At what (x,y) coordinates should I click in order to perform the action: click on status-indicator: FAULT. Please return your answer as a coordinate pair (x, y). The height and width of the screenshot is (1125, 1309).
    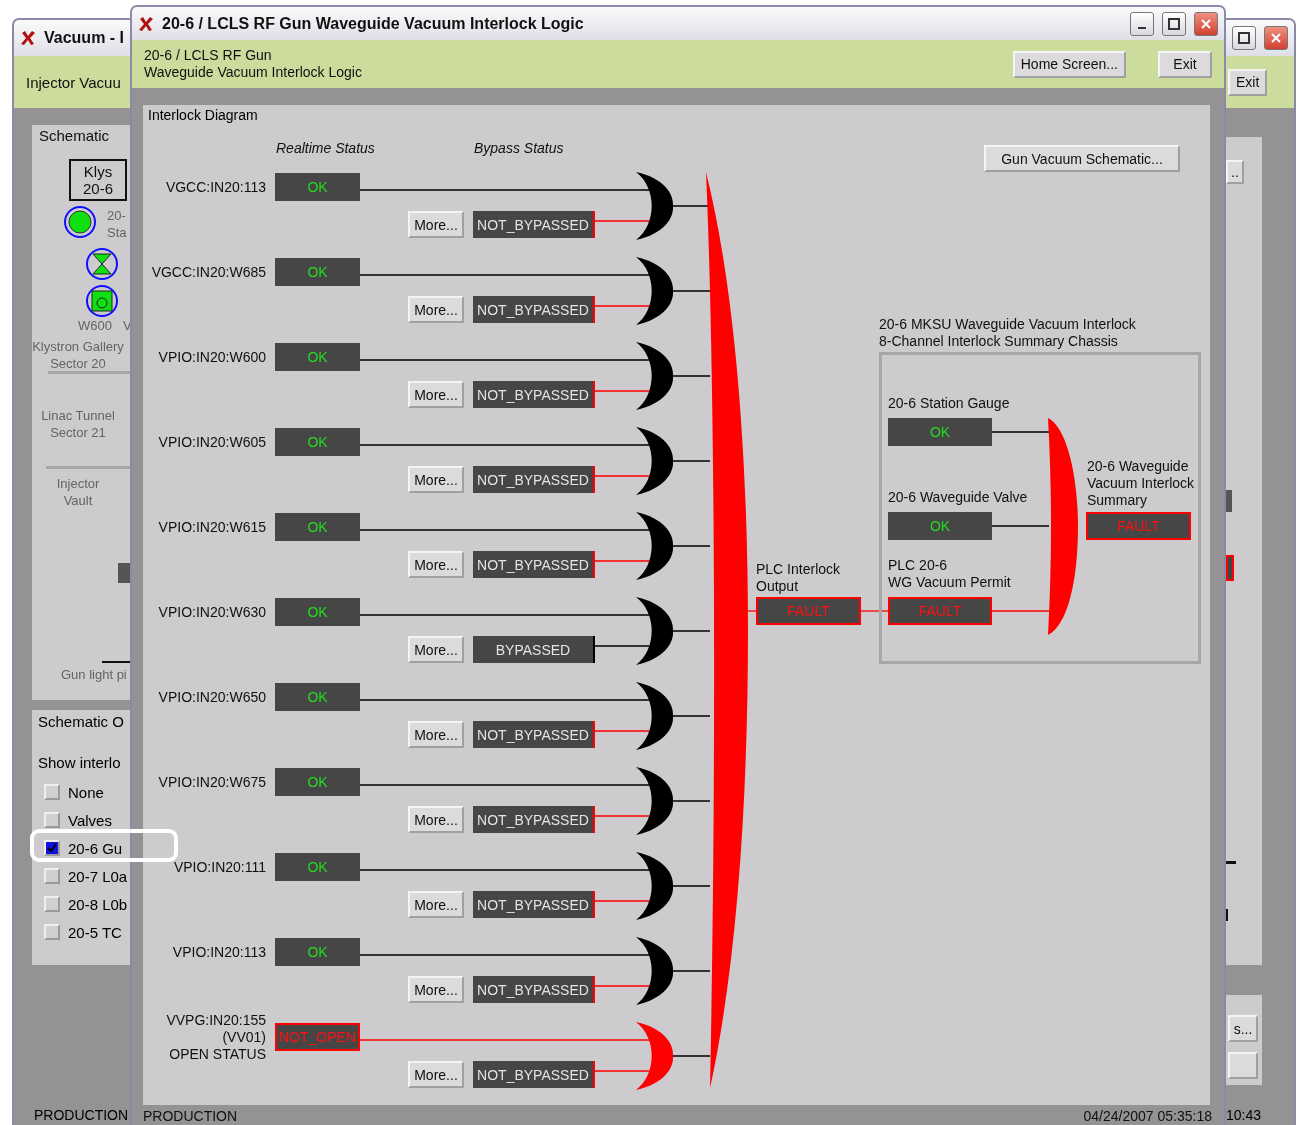
    Looking at the image, I should click on (940, 611).